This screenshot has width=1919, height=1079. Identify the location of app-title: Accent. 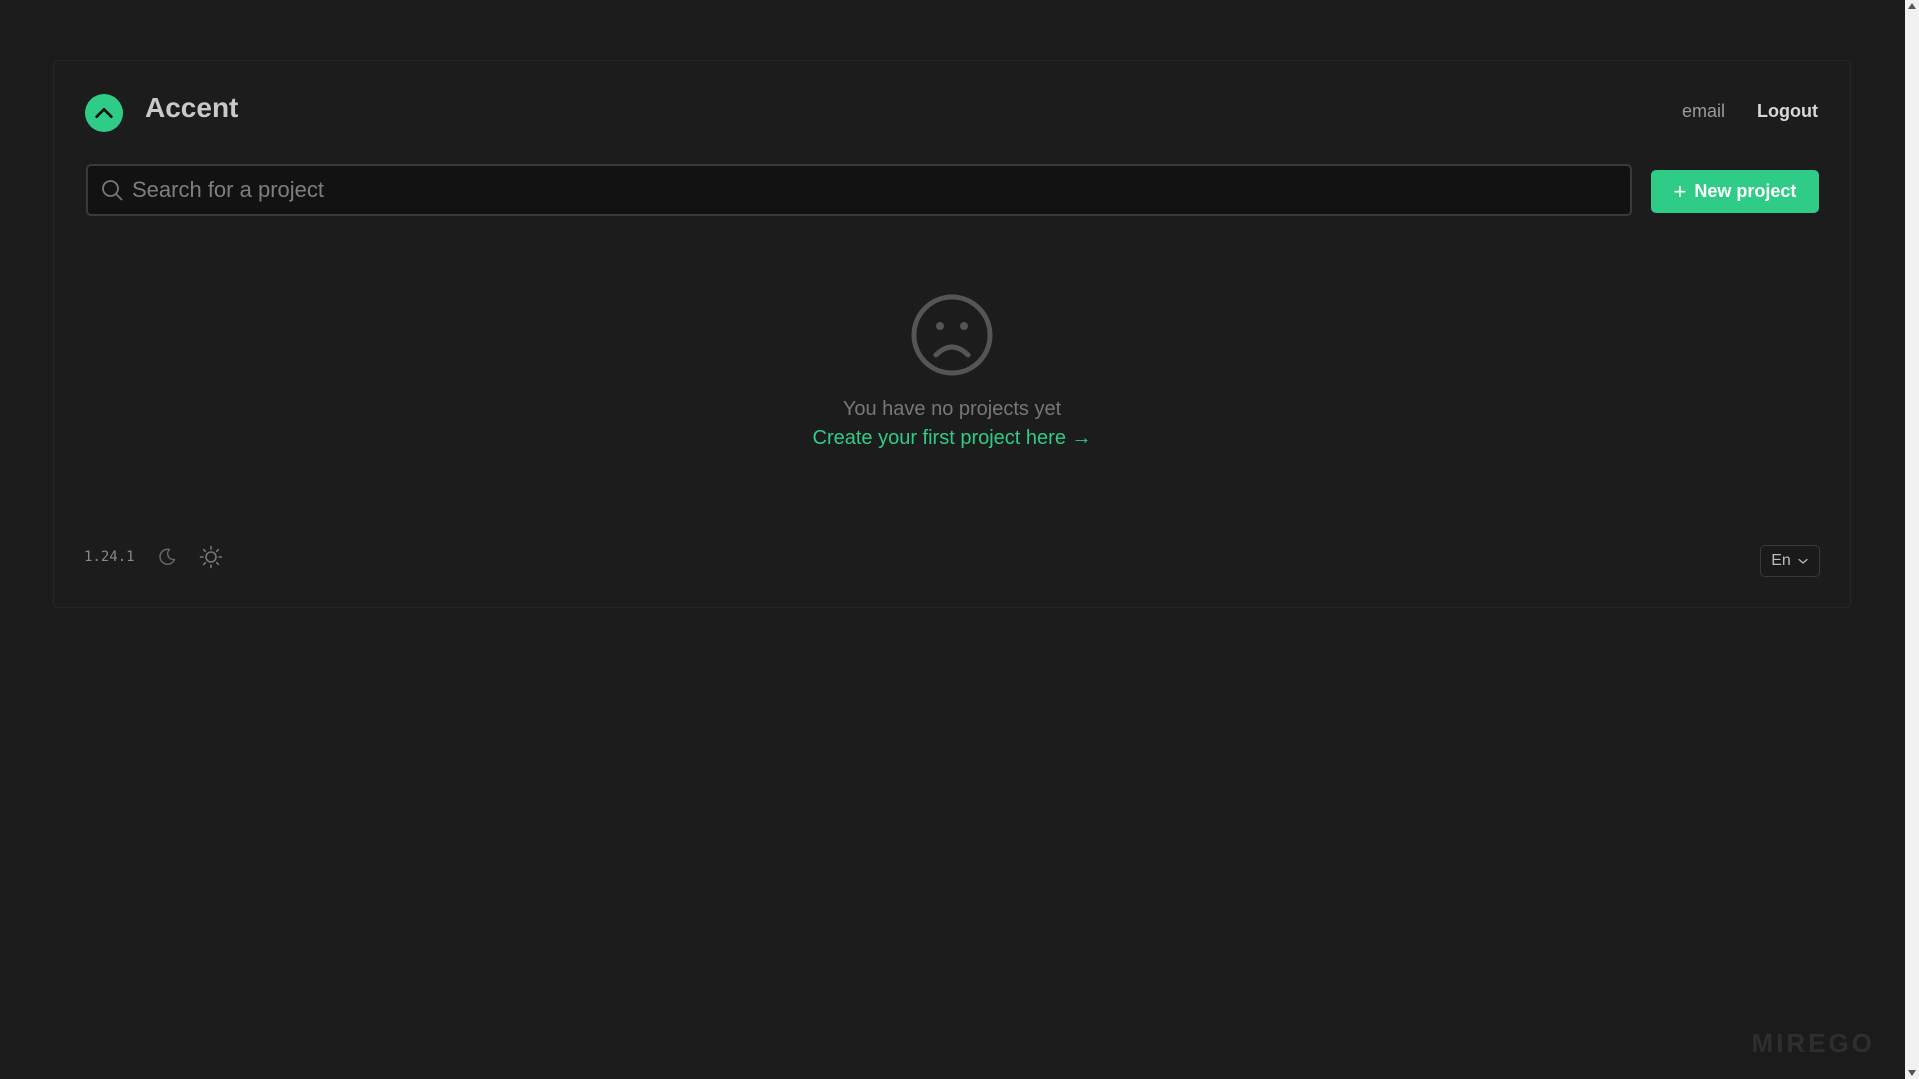
(192, 107).